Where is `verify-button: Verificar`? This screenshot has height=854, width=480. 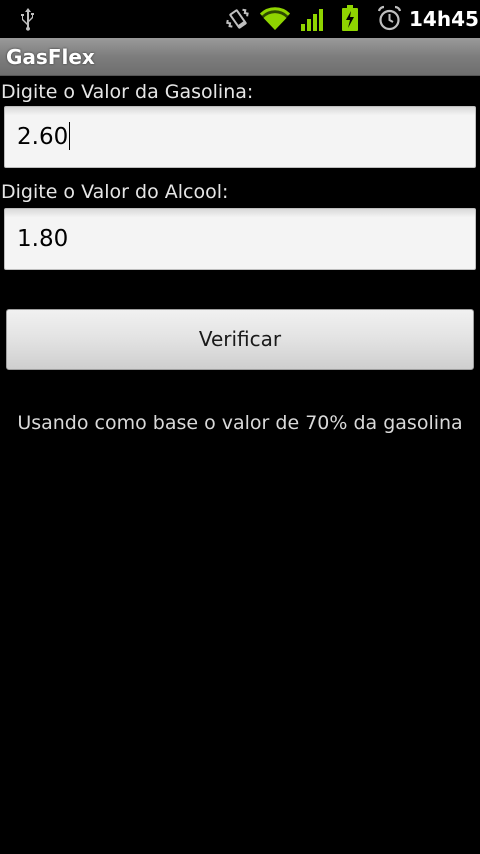 verify-button: Verificar is located at coordinates (240, 339).